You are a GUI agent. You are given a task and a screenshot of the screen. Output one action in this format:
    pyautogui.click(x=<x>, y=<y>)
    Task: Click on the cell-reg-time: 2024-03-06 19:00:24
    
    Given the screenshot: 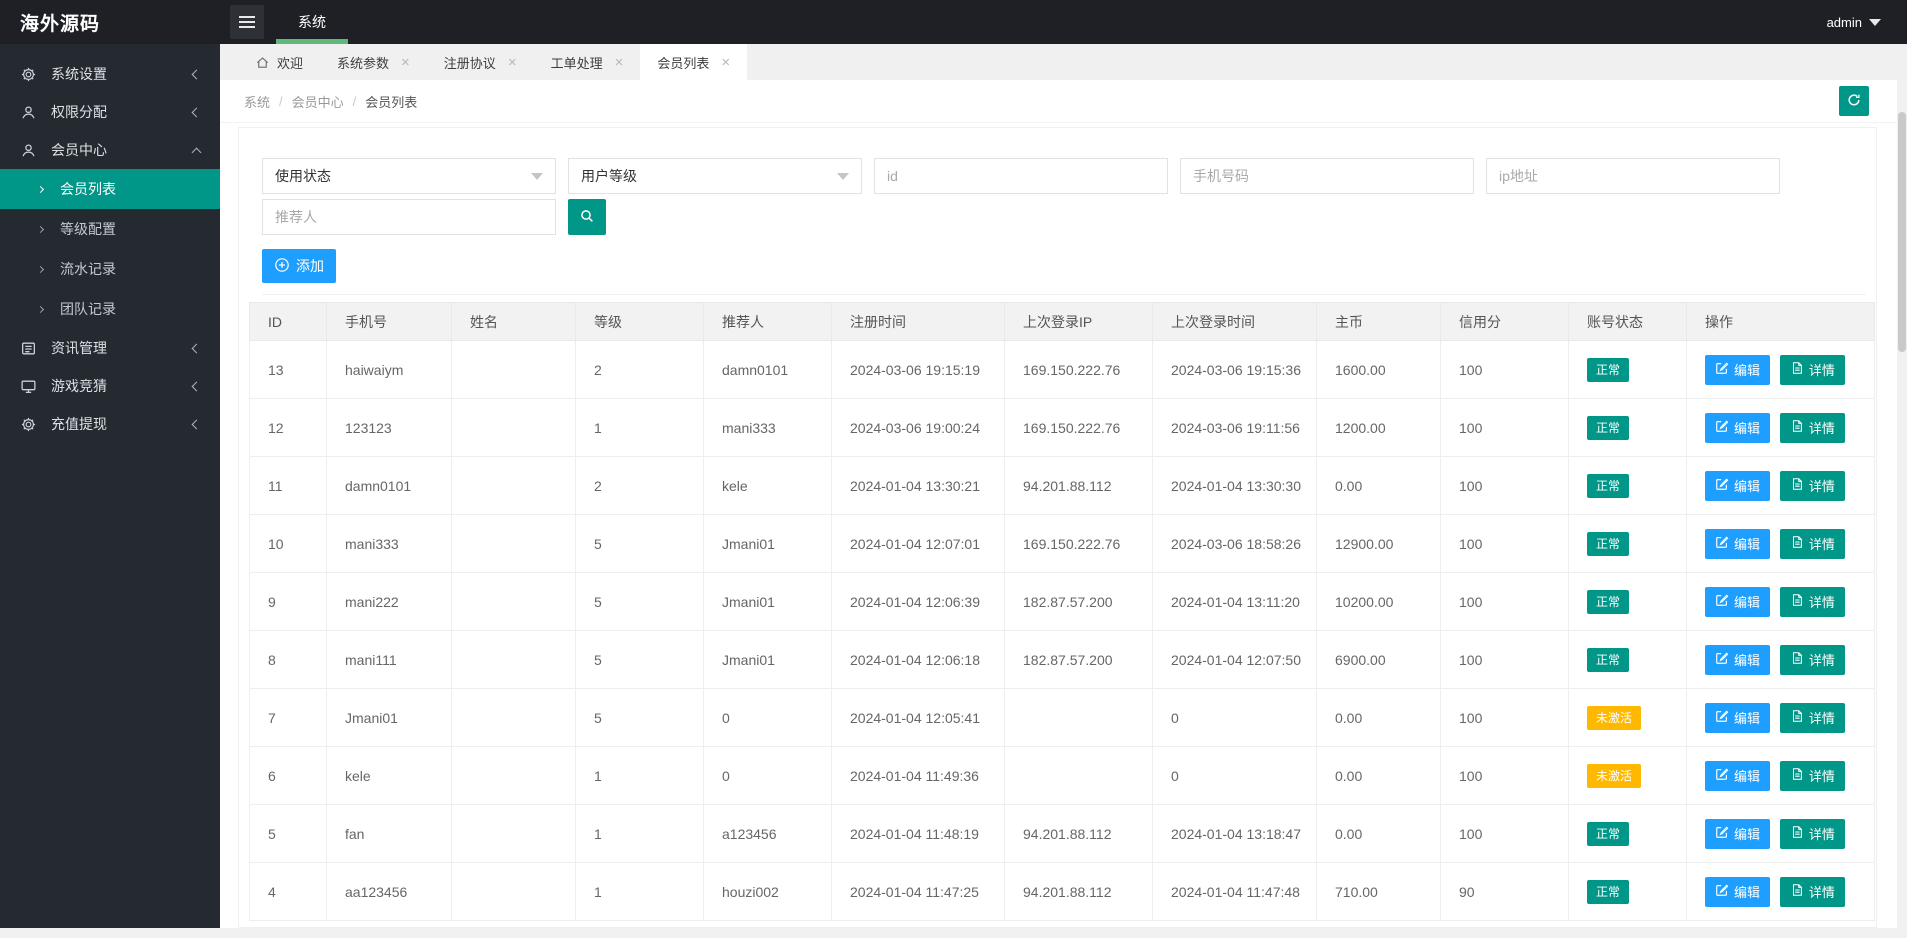 What is the action you would take?
    pyautogui.click(x=918, y=427)
    